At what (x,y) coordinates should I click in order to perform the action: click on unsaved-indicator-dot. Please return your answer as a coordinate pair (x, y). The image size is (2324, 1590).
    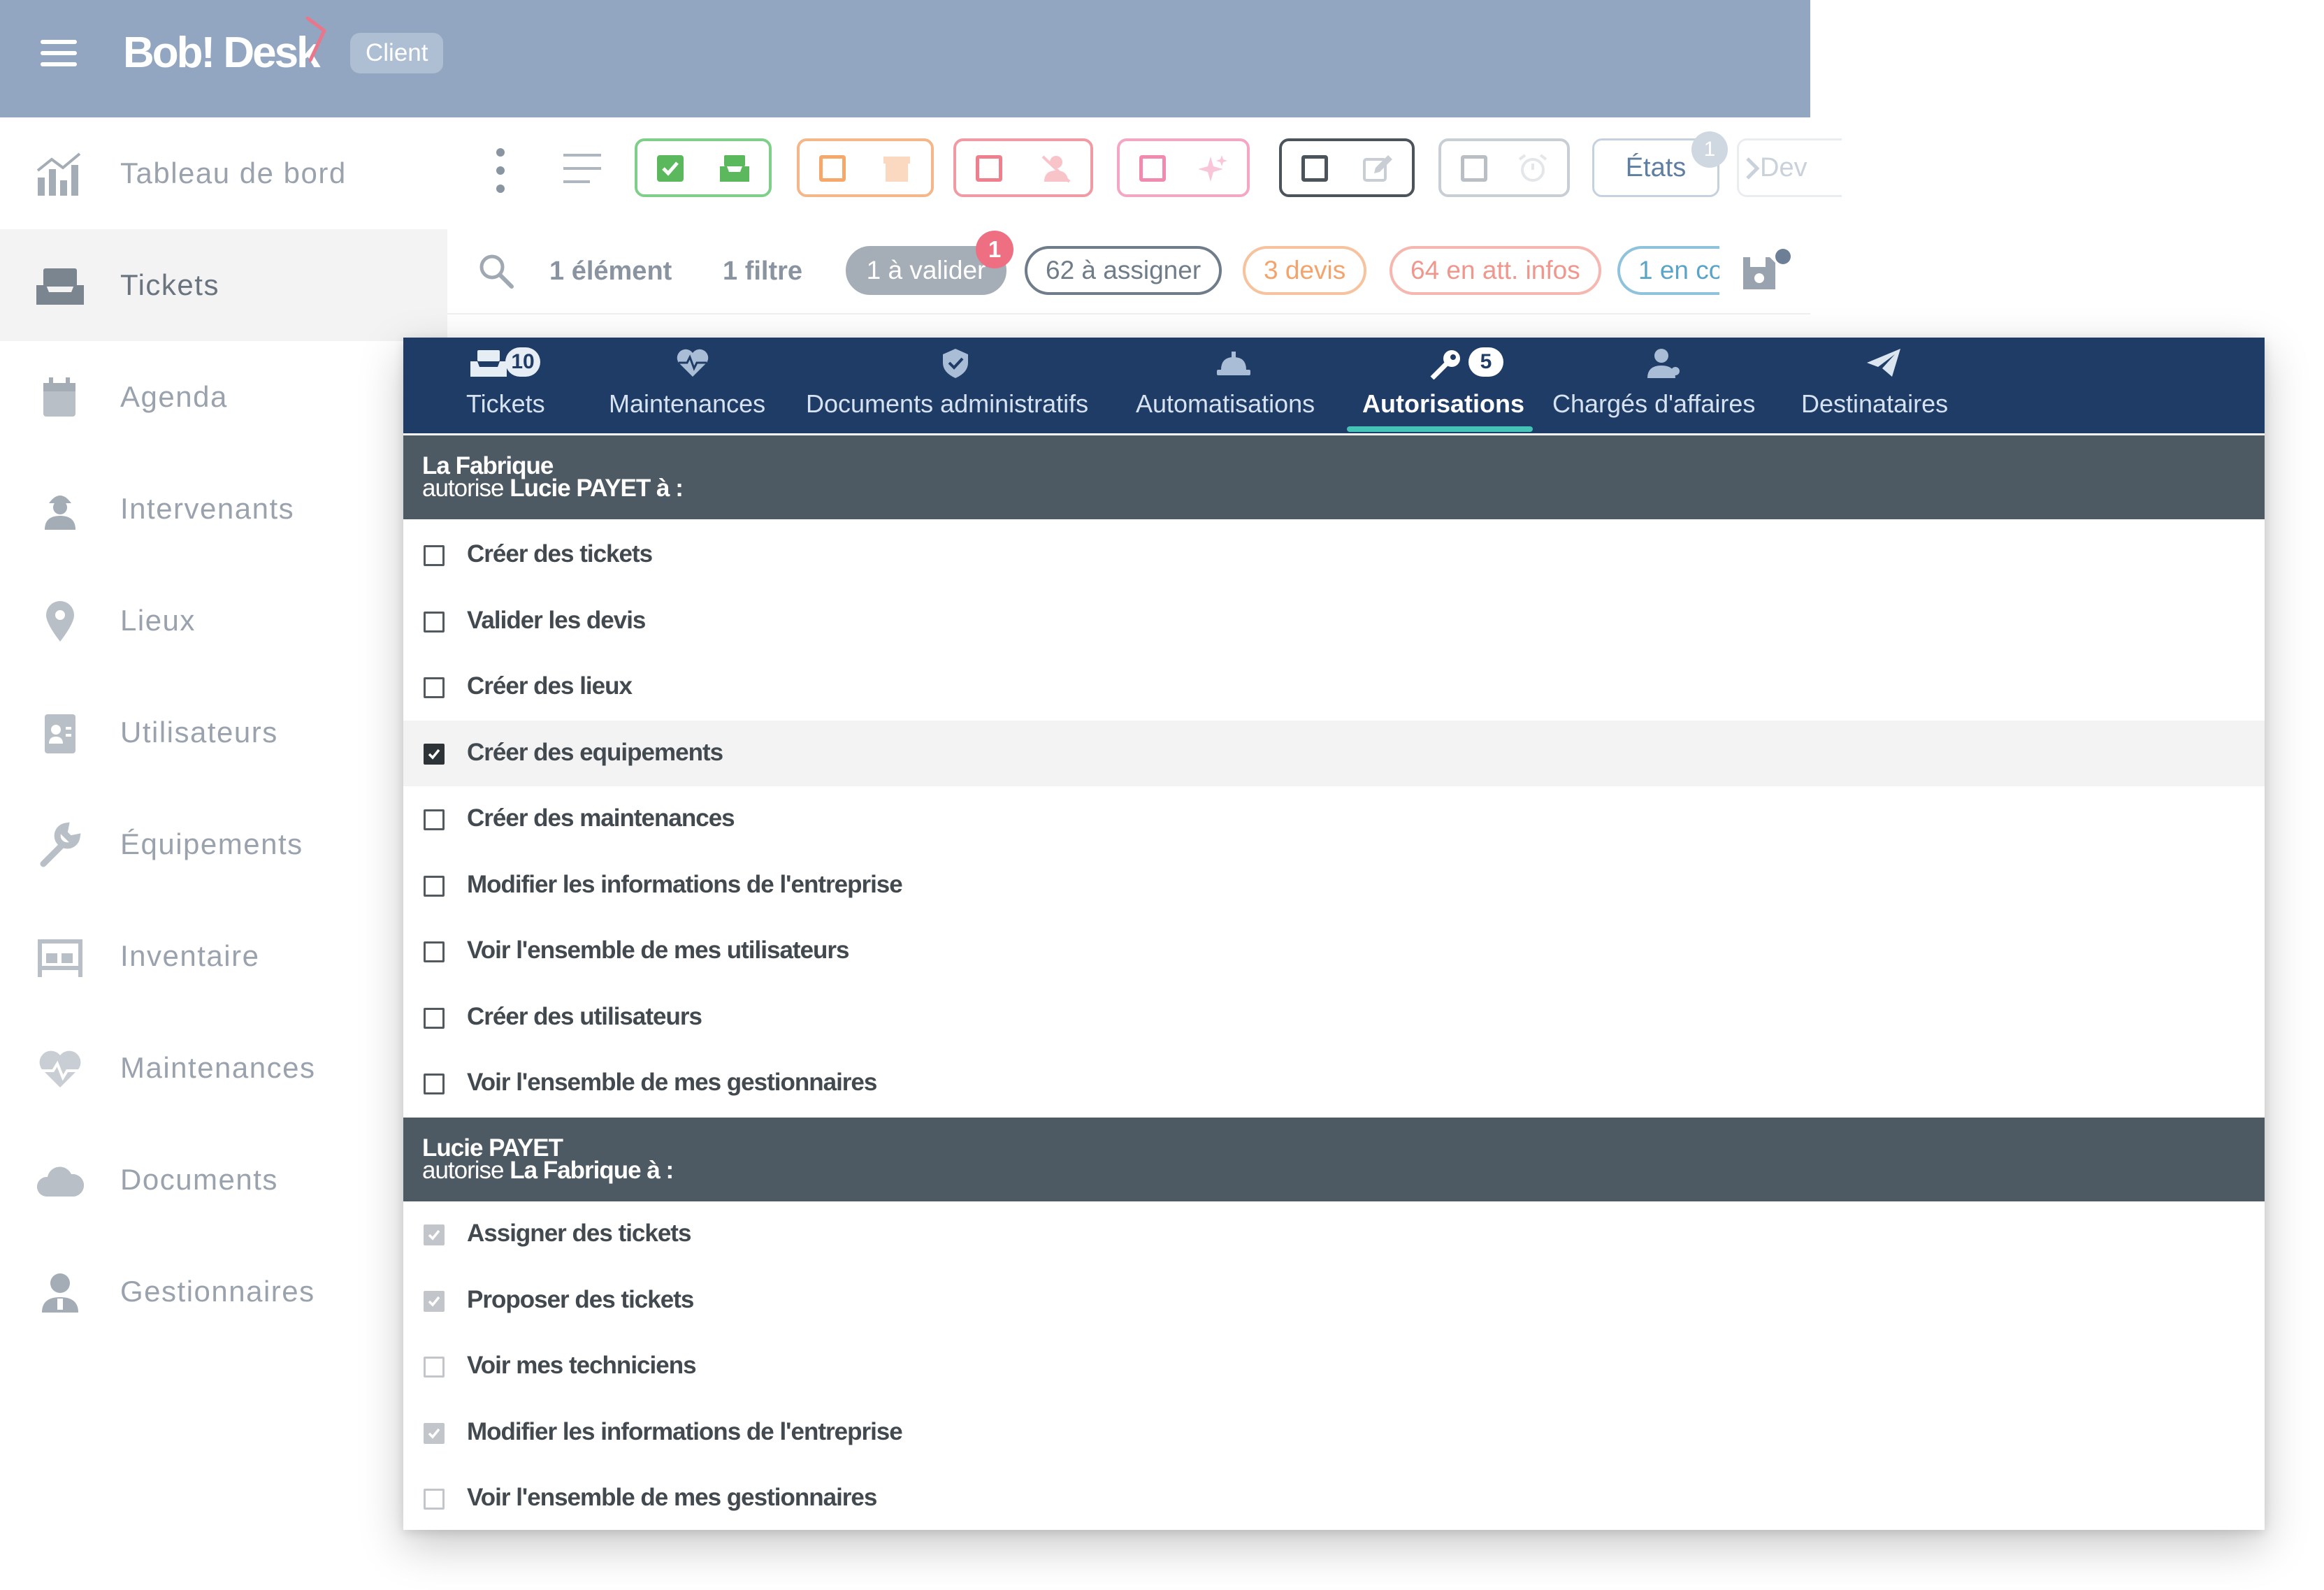
    Looking at the image, I should click on (1783, 256).